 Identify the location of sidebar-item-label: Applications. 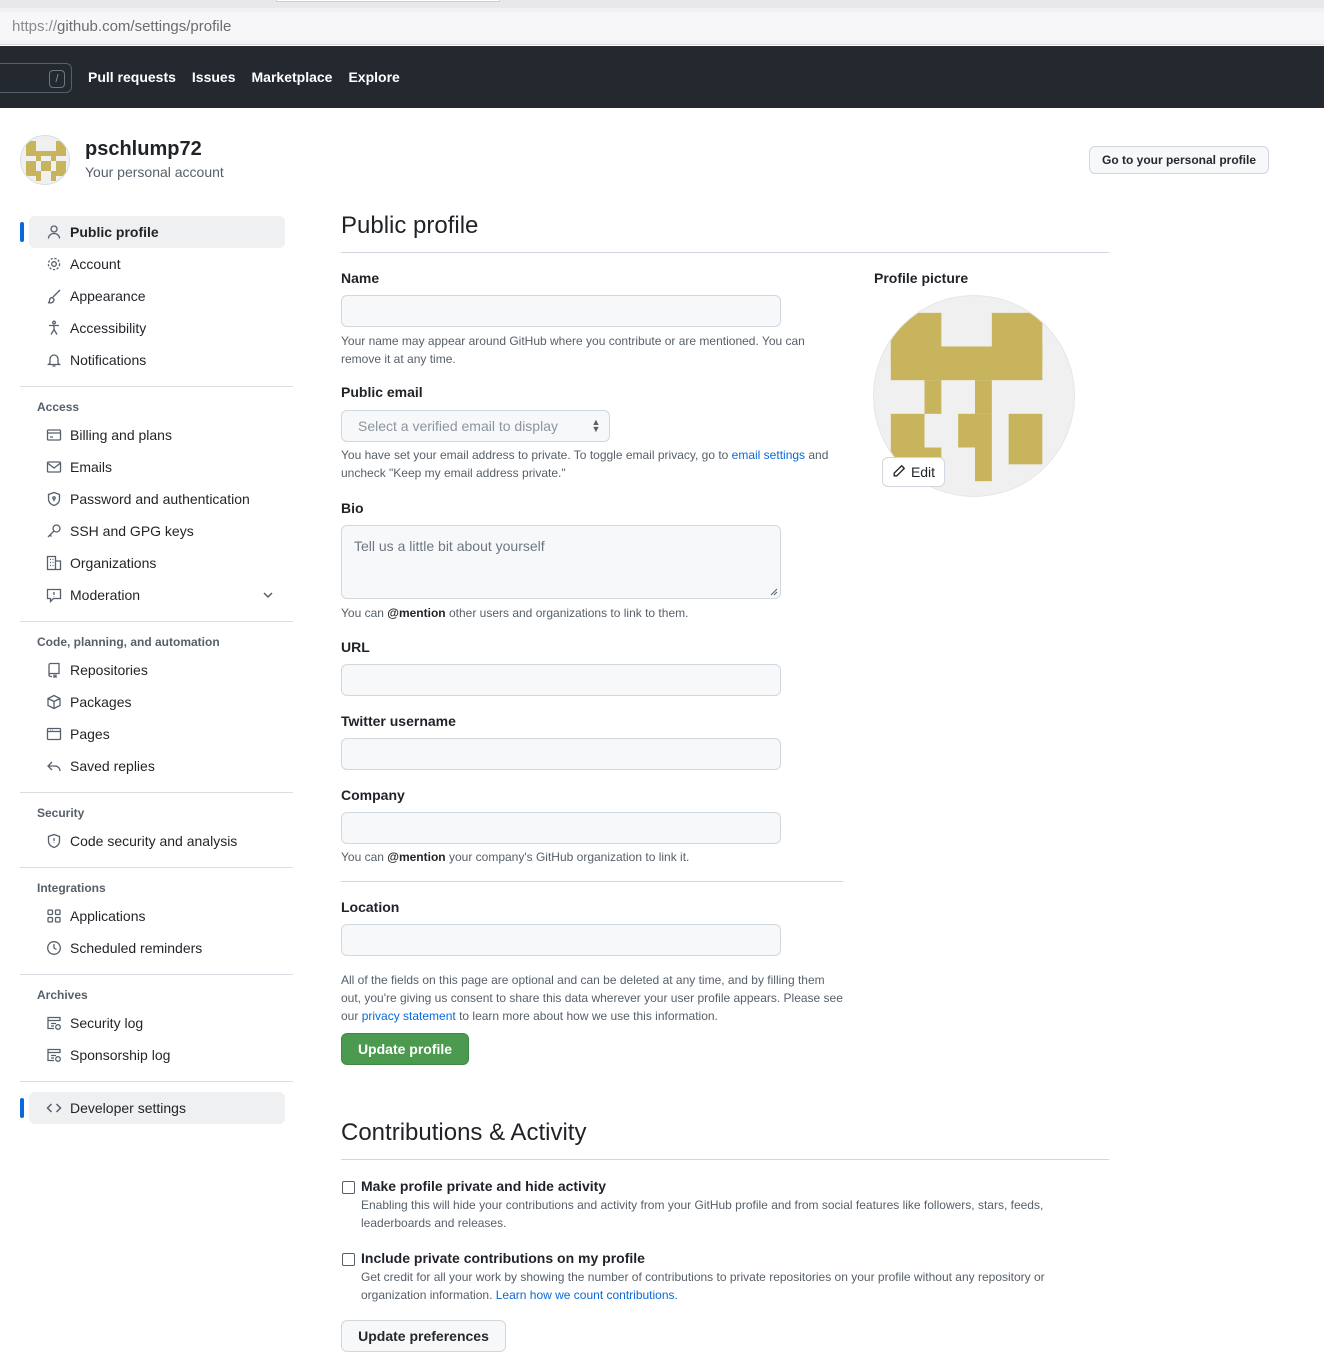
(108, 916).